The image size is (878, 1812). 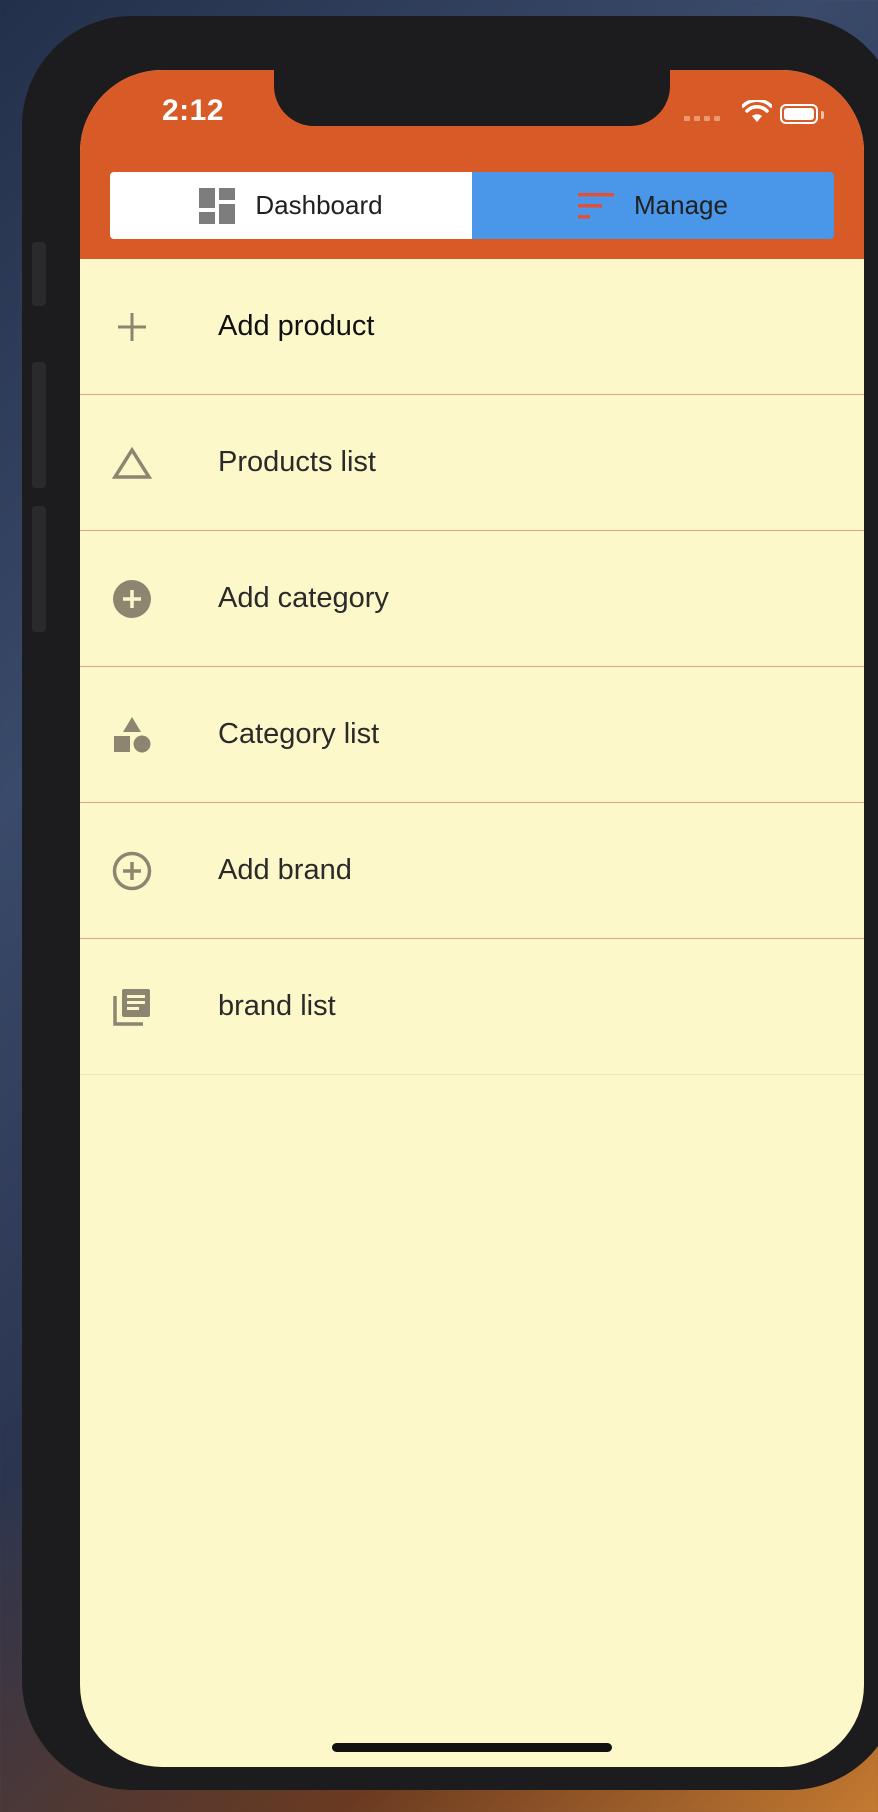 I want to click on menu-item-category-list: Category list, so click(x=472, y=735).